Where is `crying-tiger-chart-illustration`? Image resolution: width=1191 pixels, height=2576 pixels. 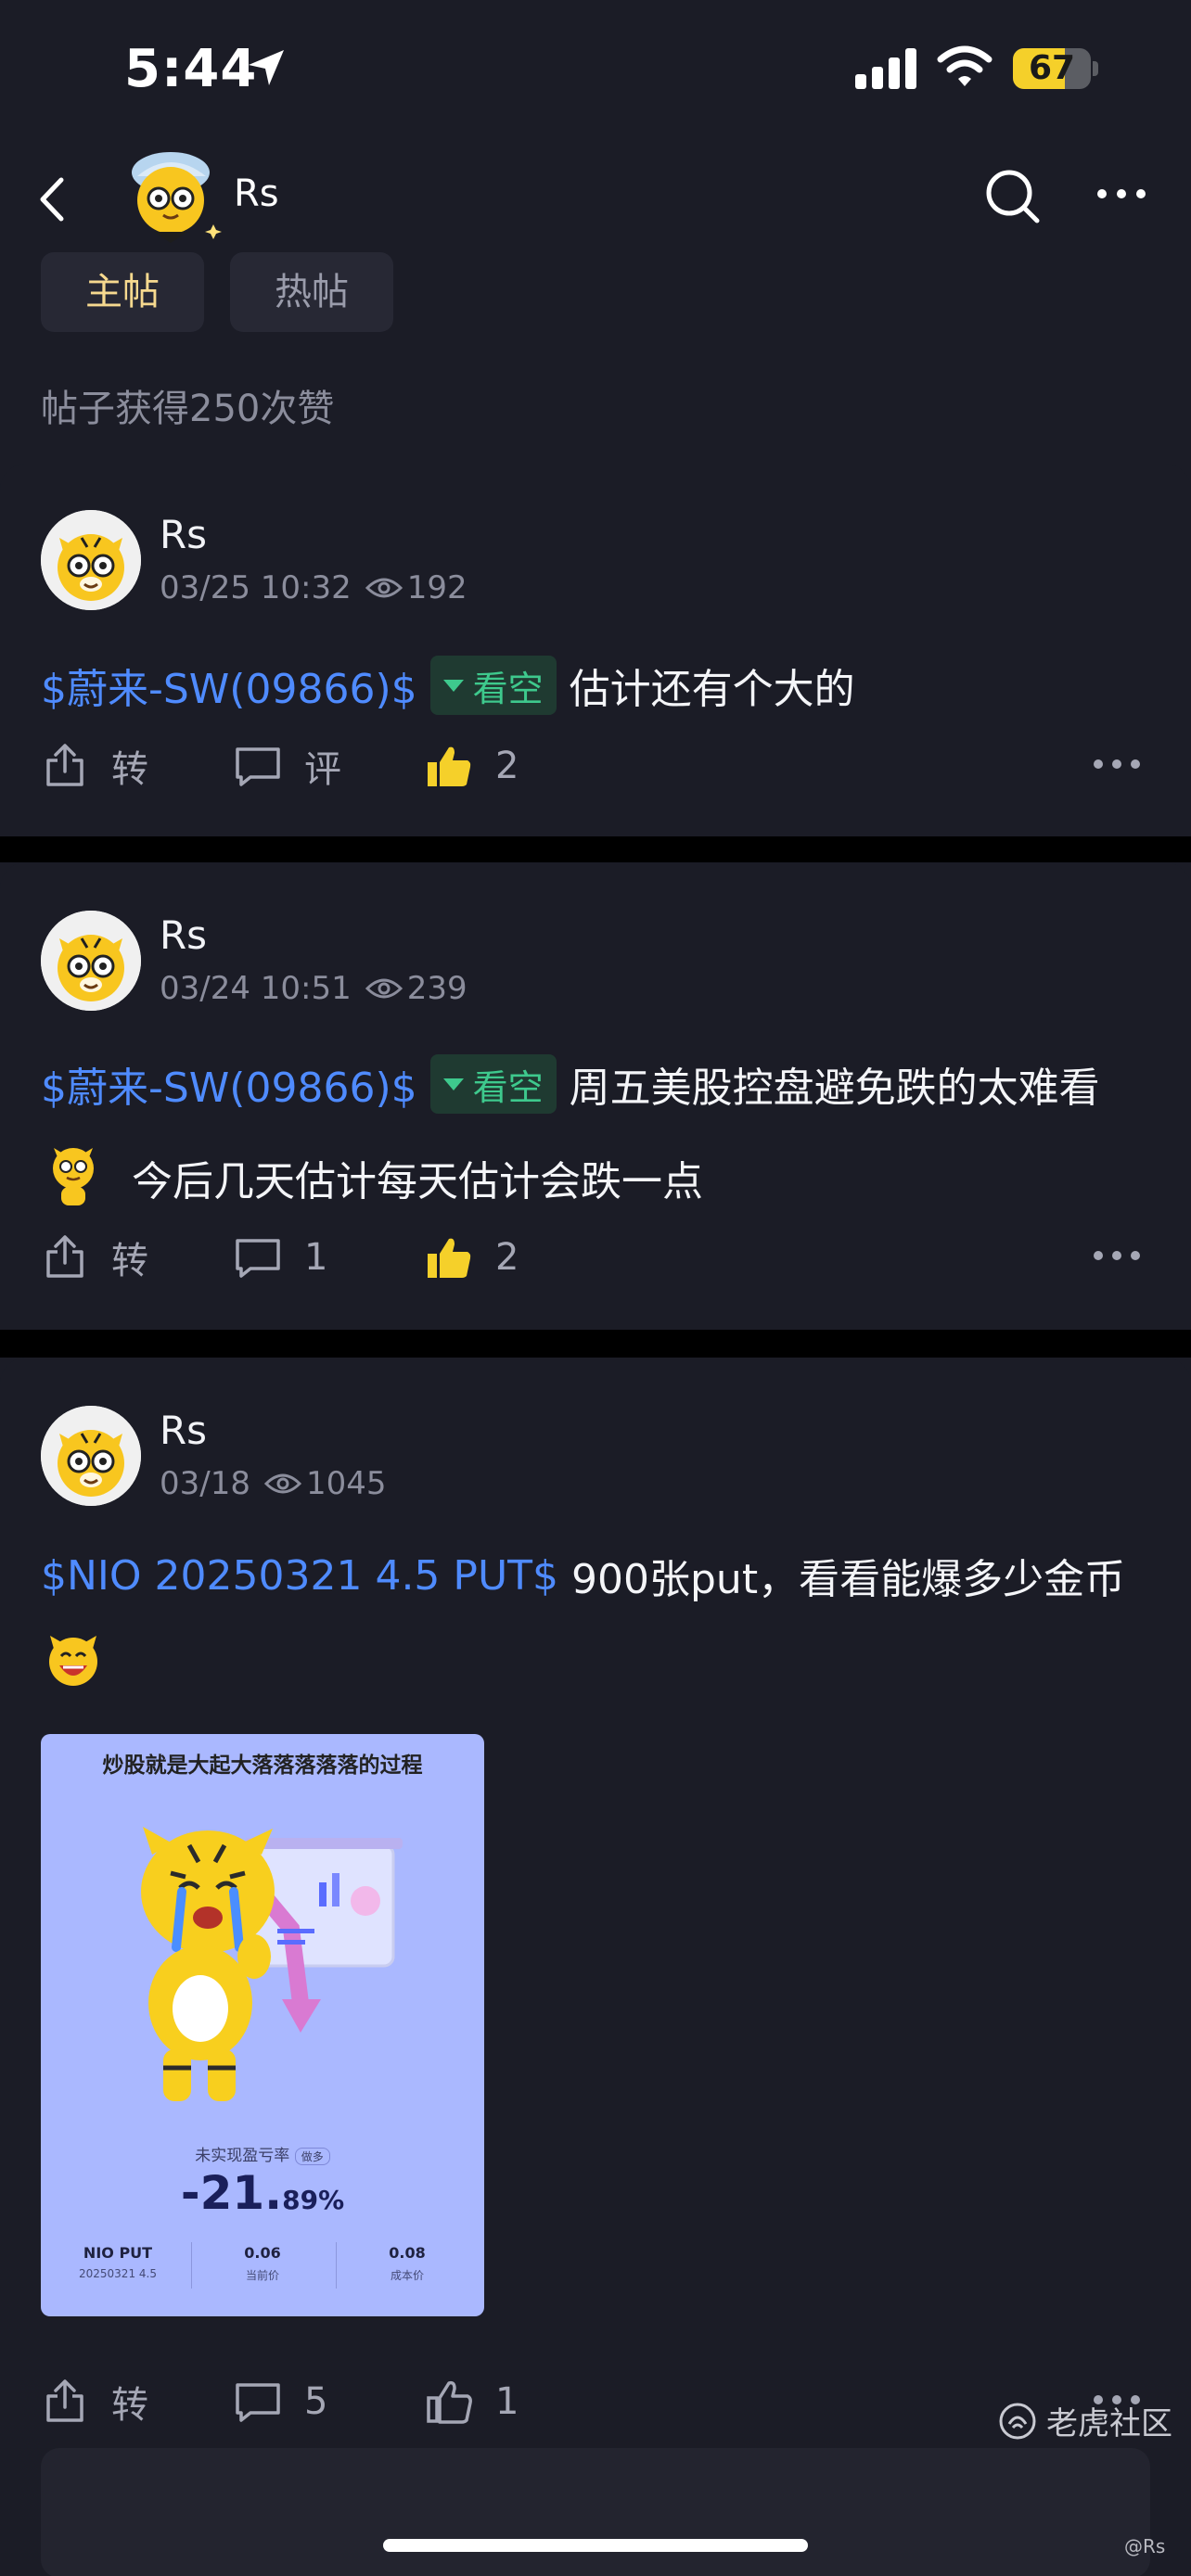 crying-tiger-chart-illustration is located at coordinates (272, 1964).